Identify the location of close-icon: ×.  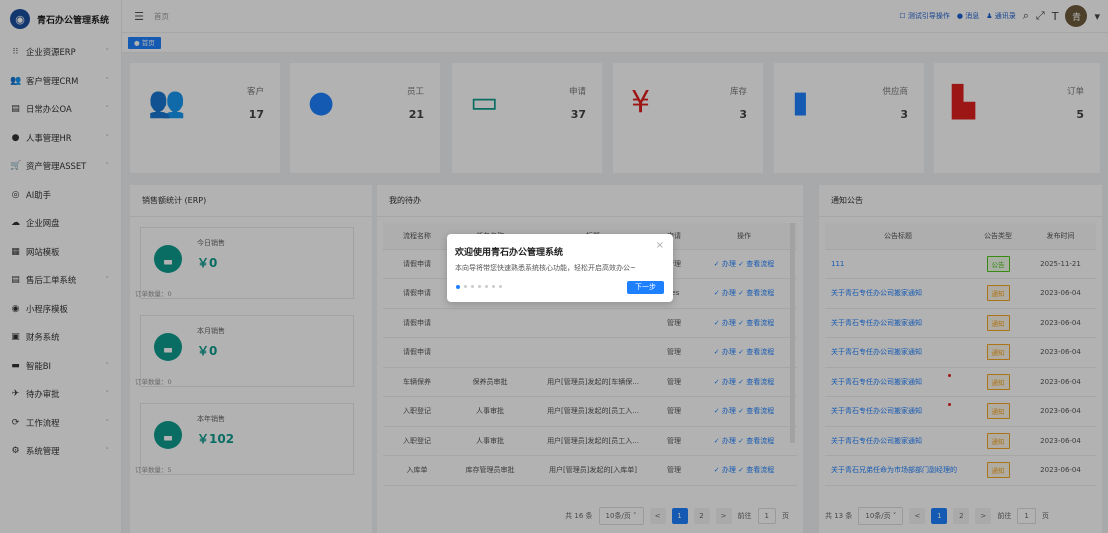
(660, 245).